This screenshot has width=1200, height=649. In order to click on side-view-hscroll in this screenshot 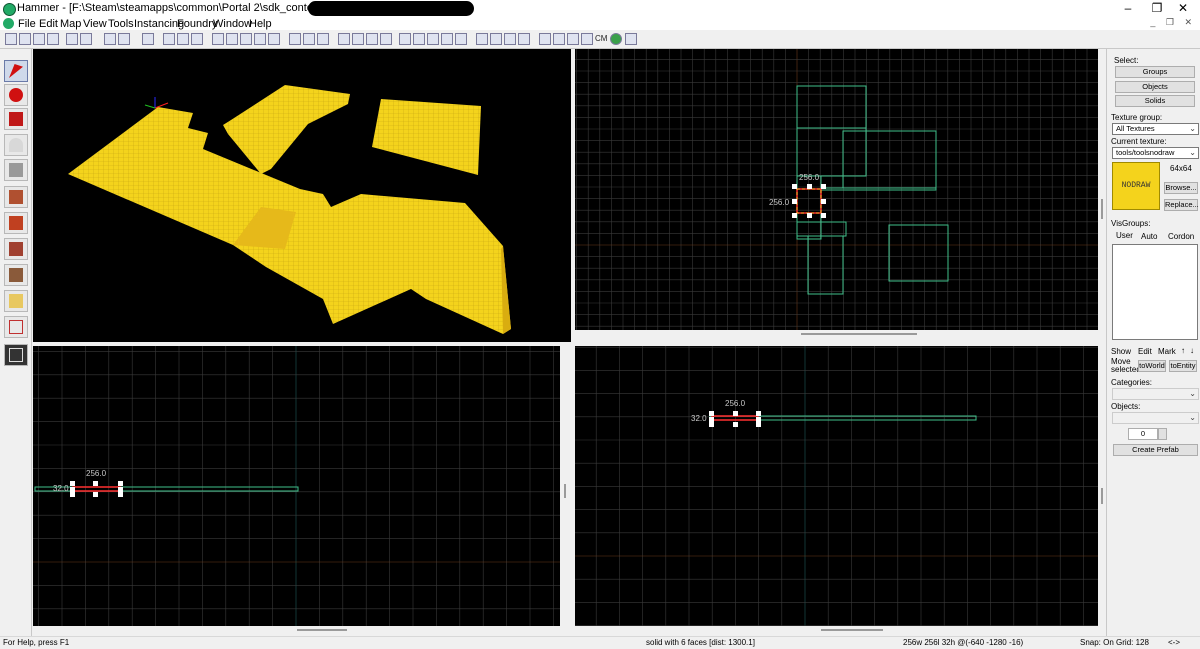, I will do `click(836, 630)`.